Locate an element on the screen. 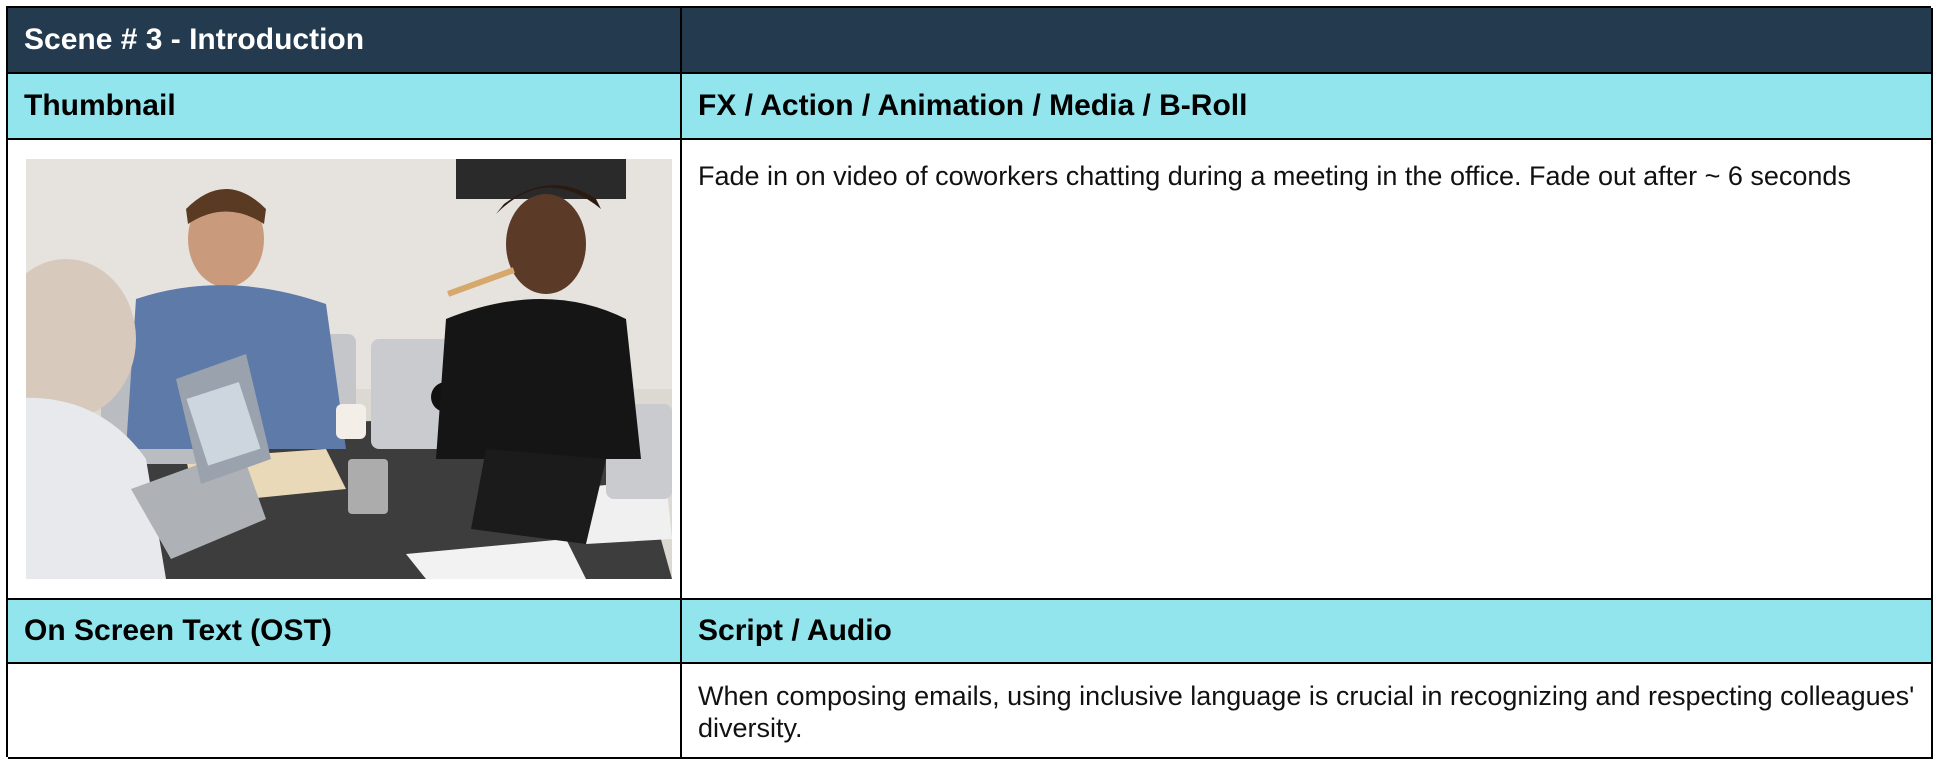 This screenshot has width=1937, height=759. ost-cell is located at coordinates (345, 711).